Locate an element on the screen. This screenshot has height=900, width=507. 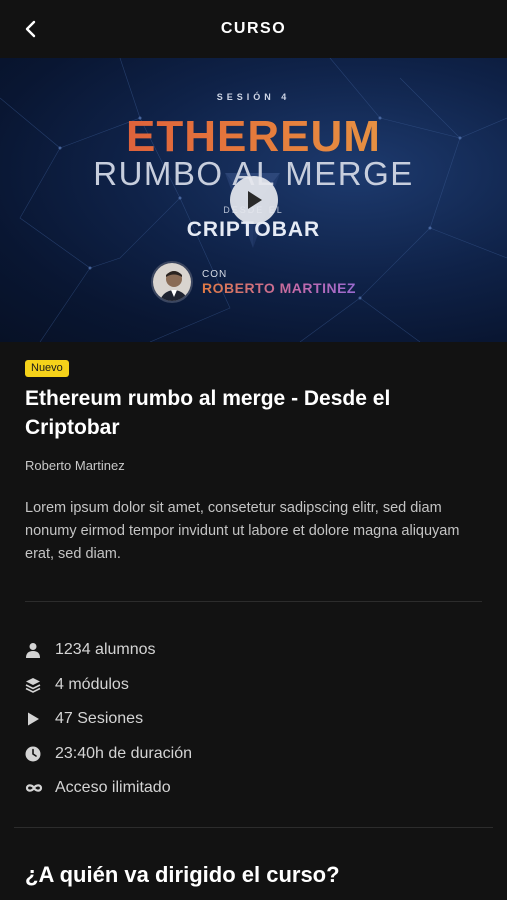
page-title: CURSO is located at coordinates (253, 28).